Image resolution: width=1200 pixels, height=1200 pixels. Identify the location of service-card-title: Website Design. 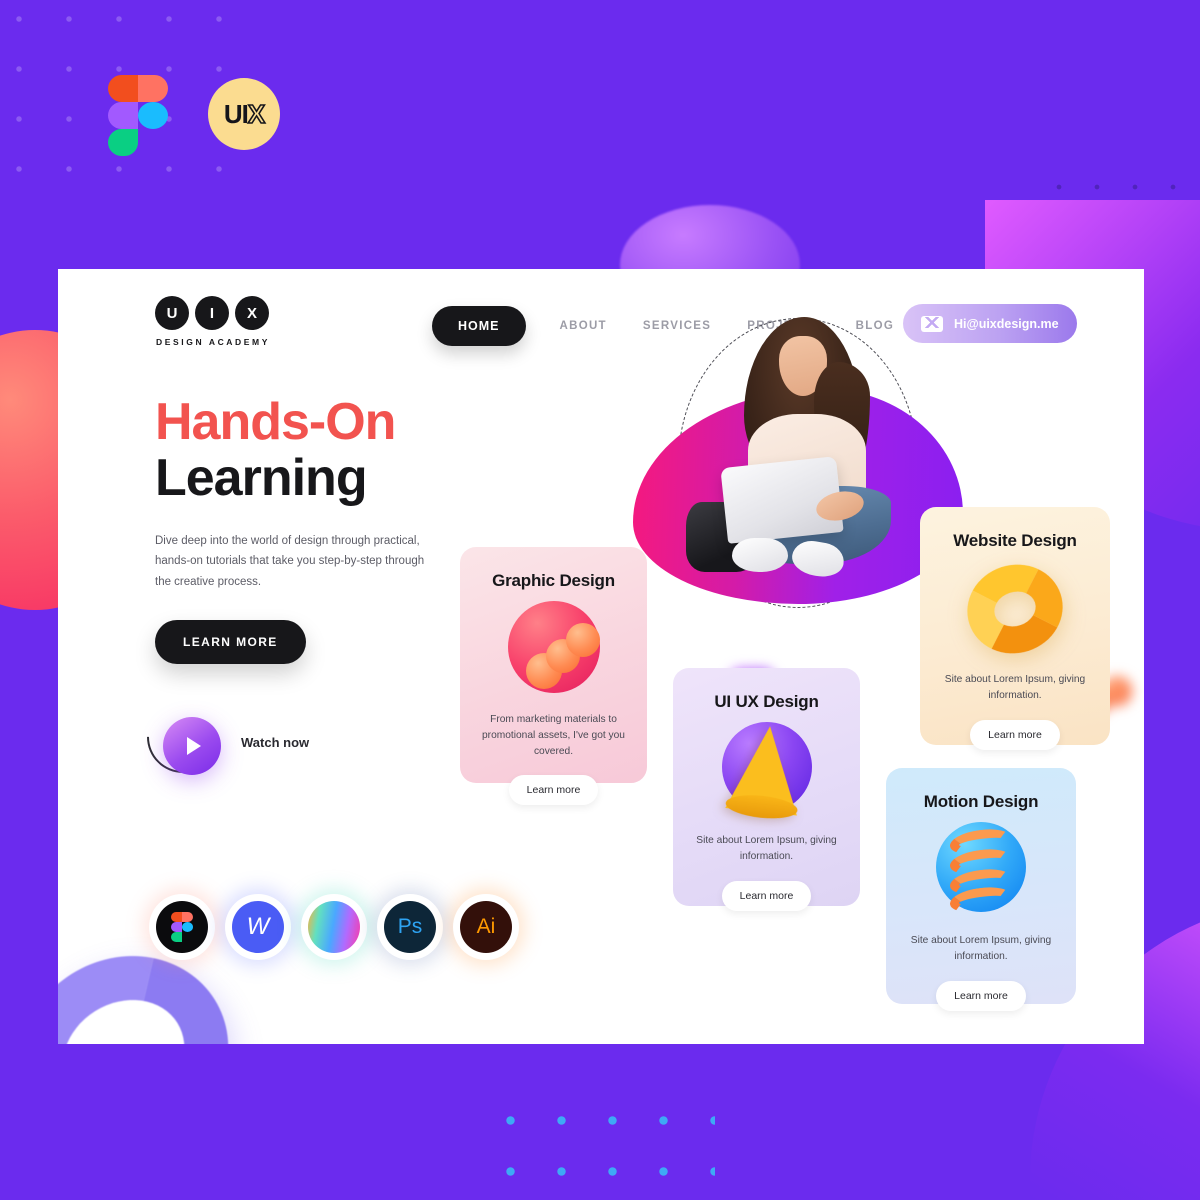
(1015, 540).